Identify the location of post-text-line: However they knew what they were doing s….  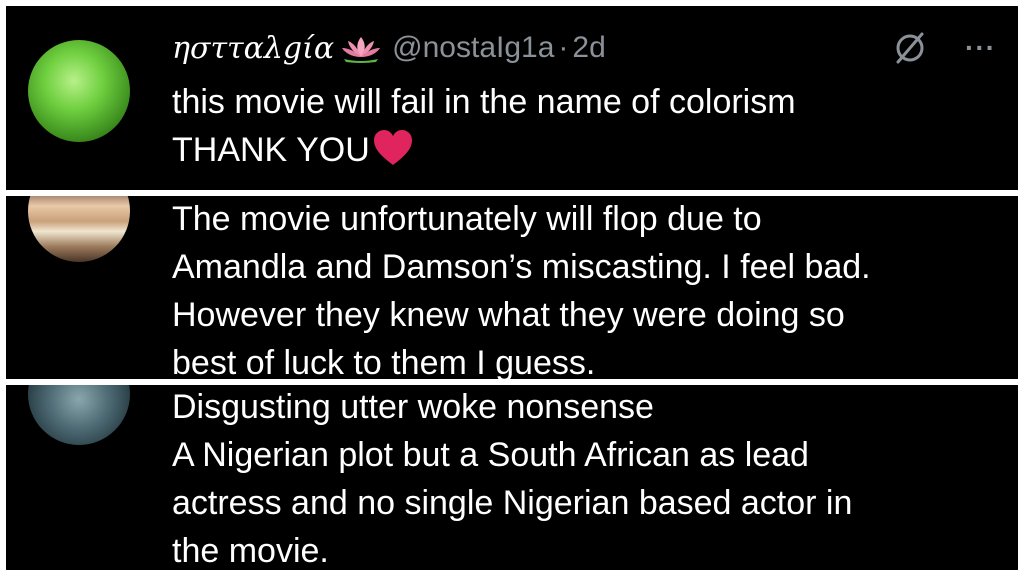
(508, 315).